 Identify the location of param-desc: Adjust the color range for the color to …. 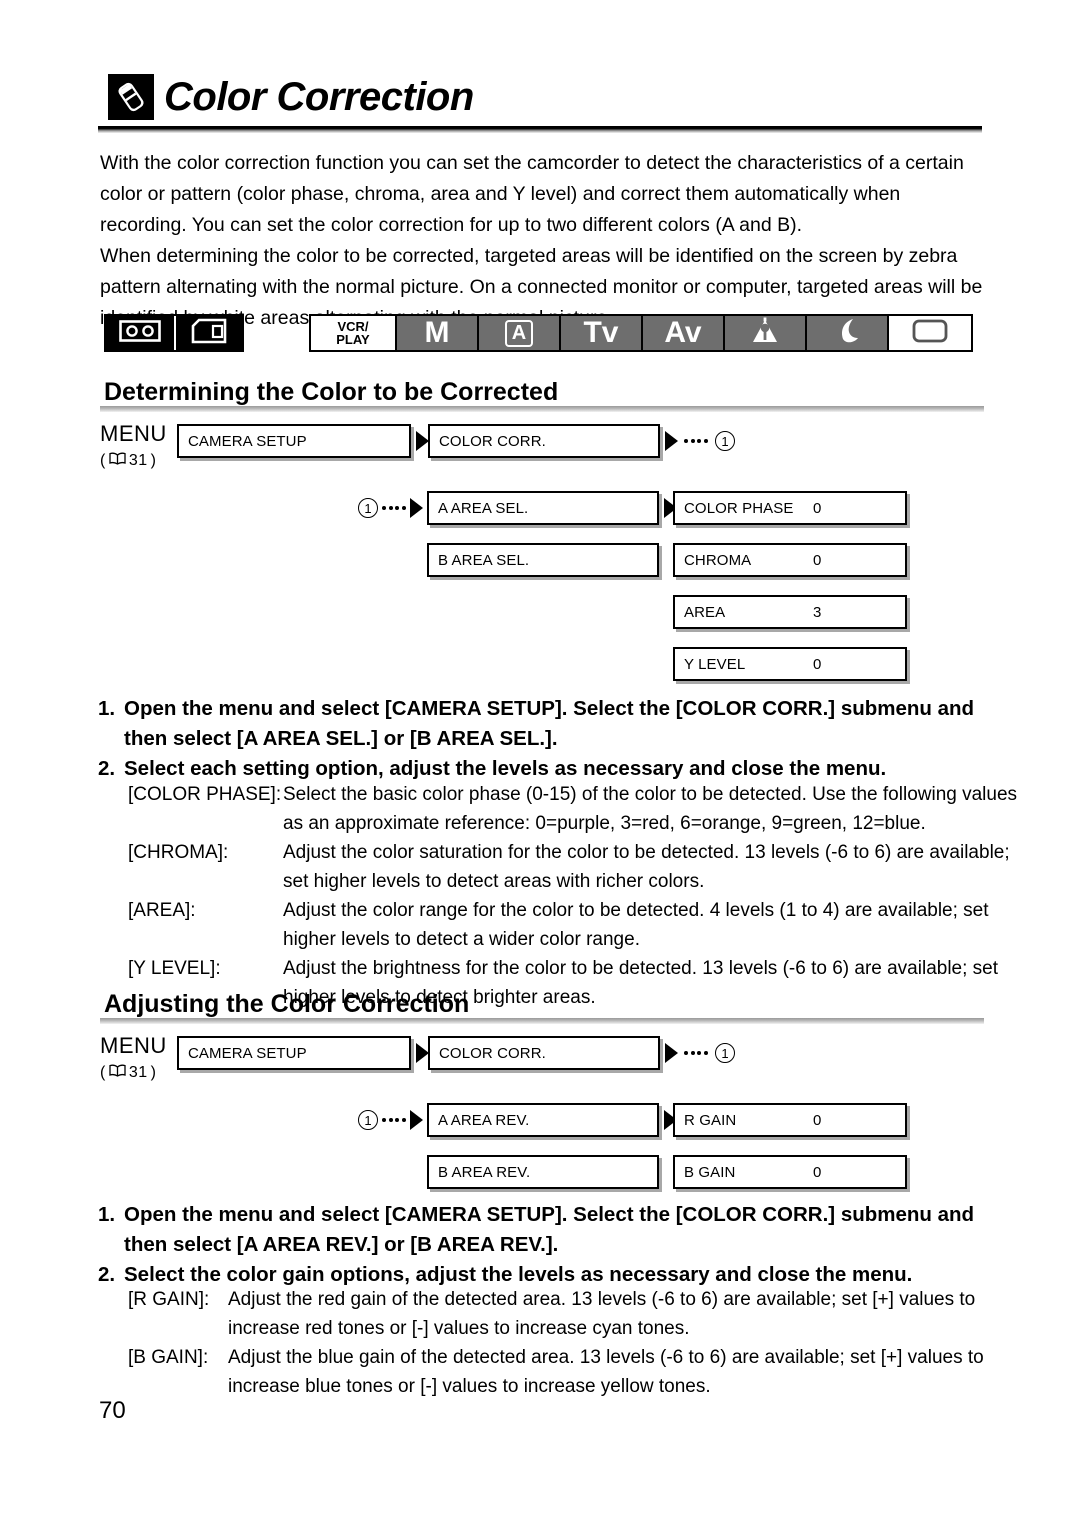
(636, 925).